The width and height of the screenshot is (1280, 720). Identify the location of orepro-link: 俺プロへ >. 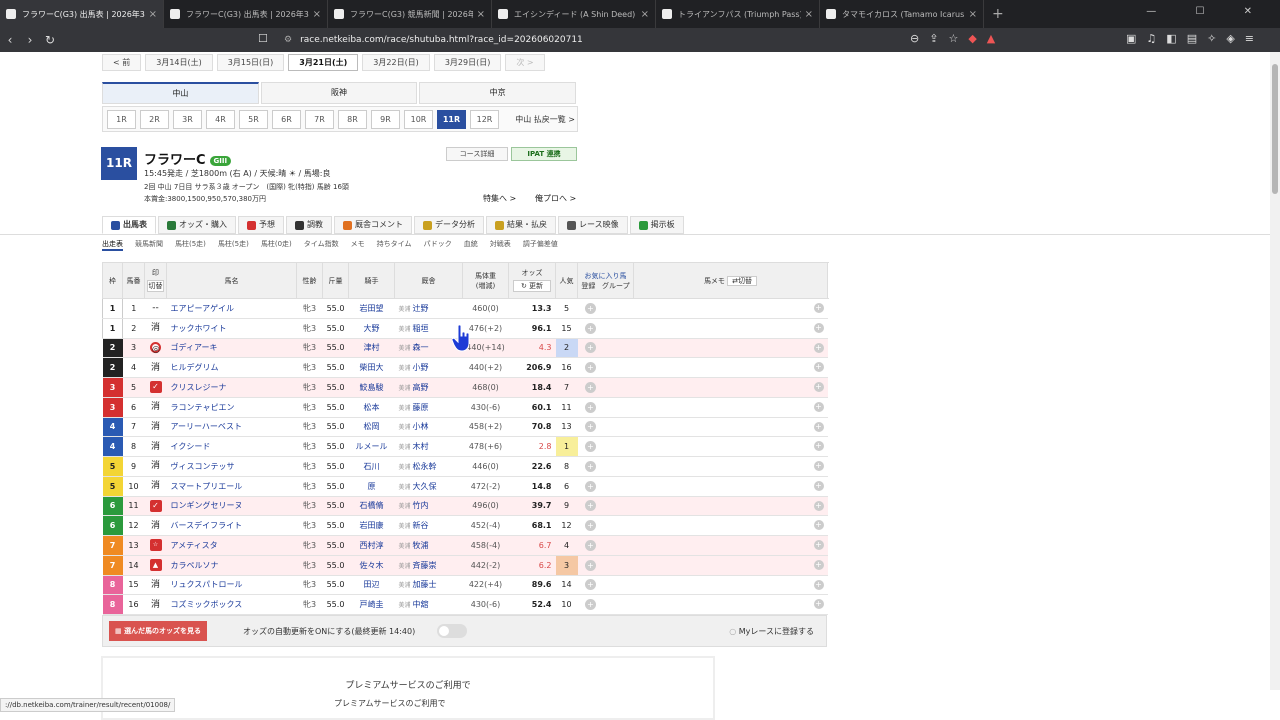
(555, 198).